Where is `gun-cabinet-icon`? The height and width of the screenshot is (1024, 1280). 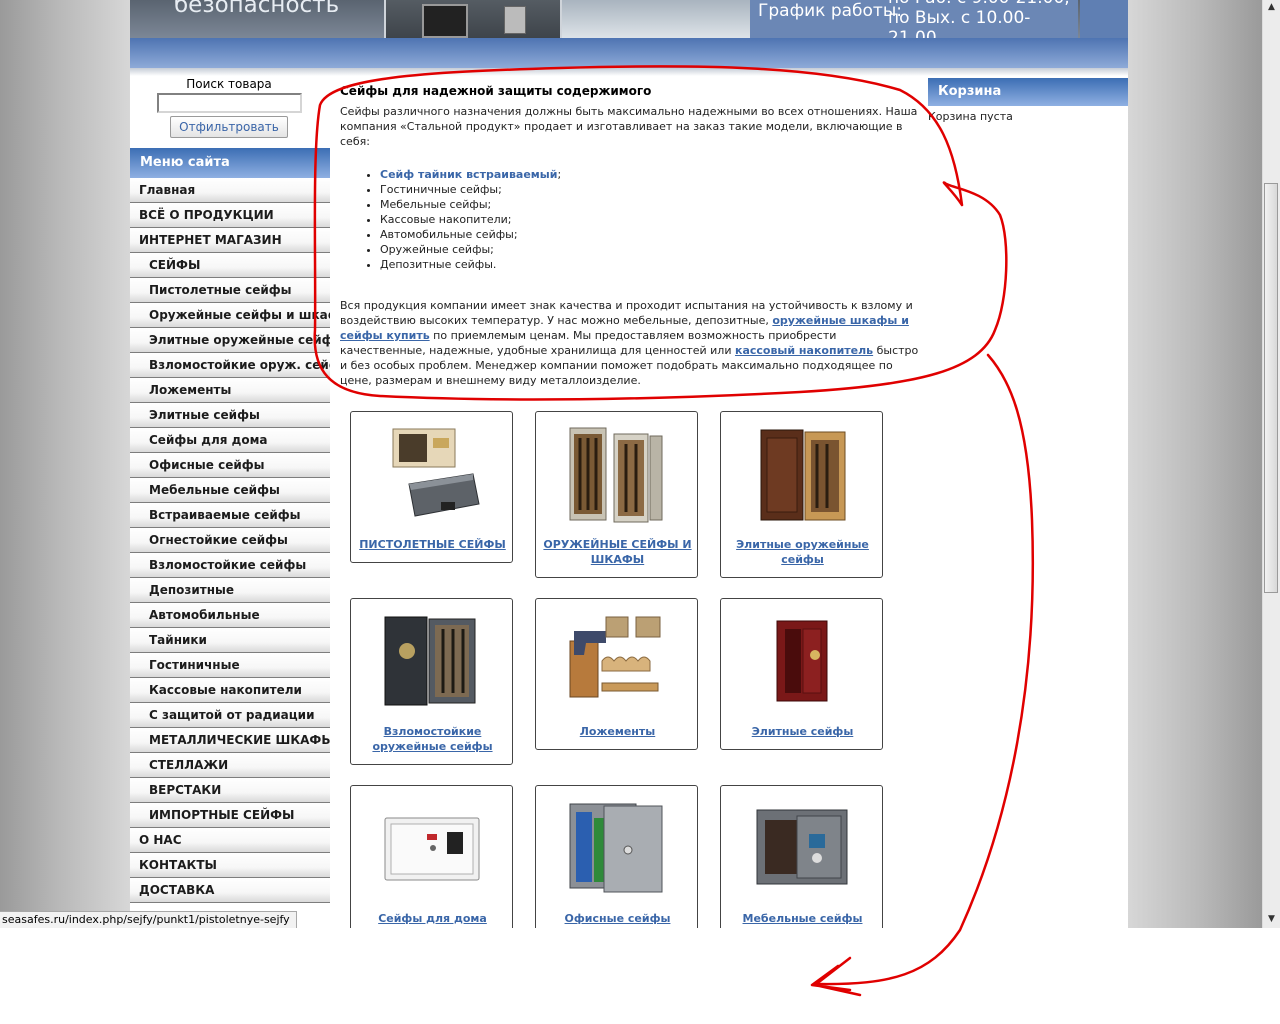
gun-cabinet-icon is located at coordinates (616, 475).